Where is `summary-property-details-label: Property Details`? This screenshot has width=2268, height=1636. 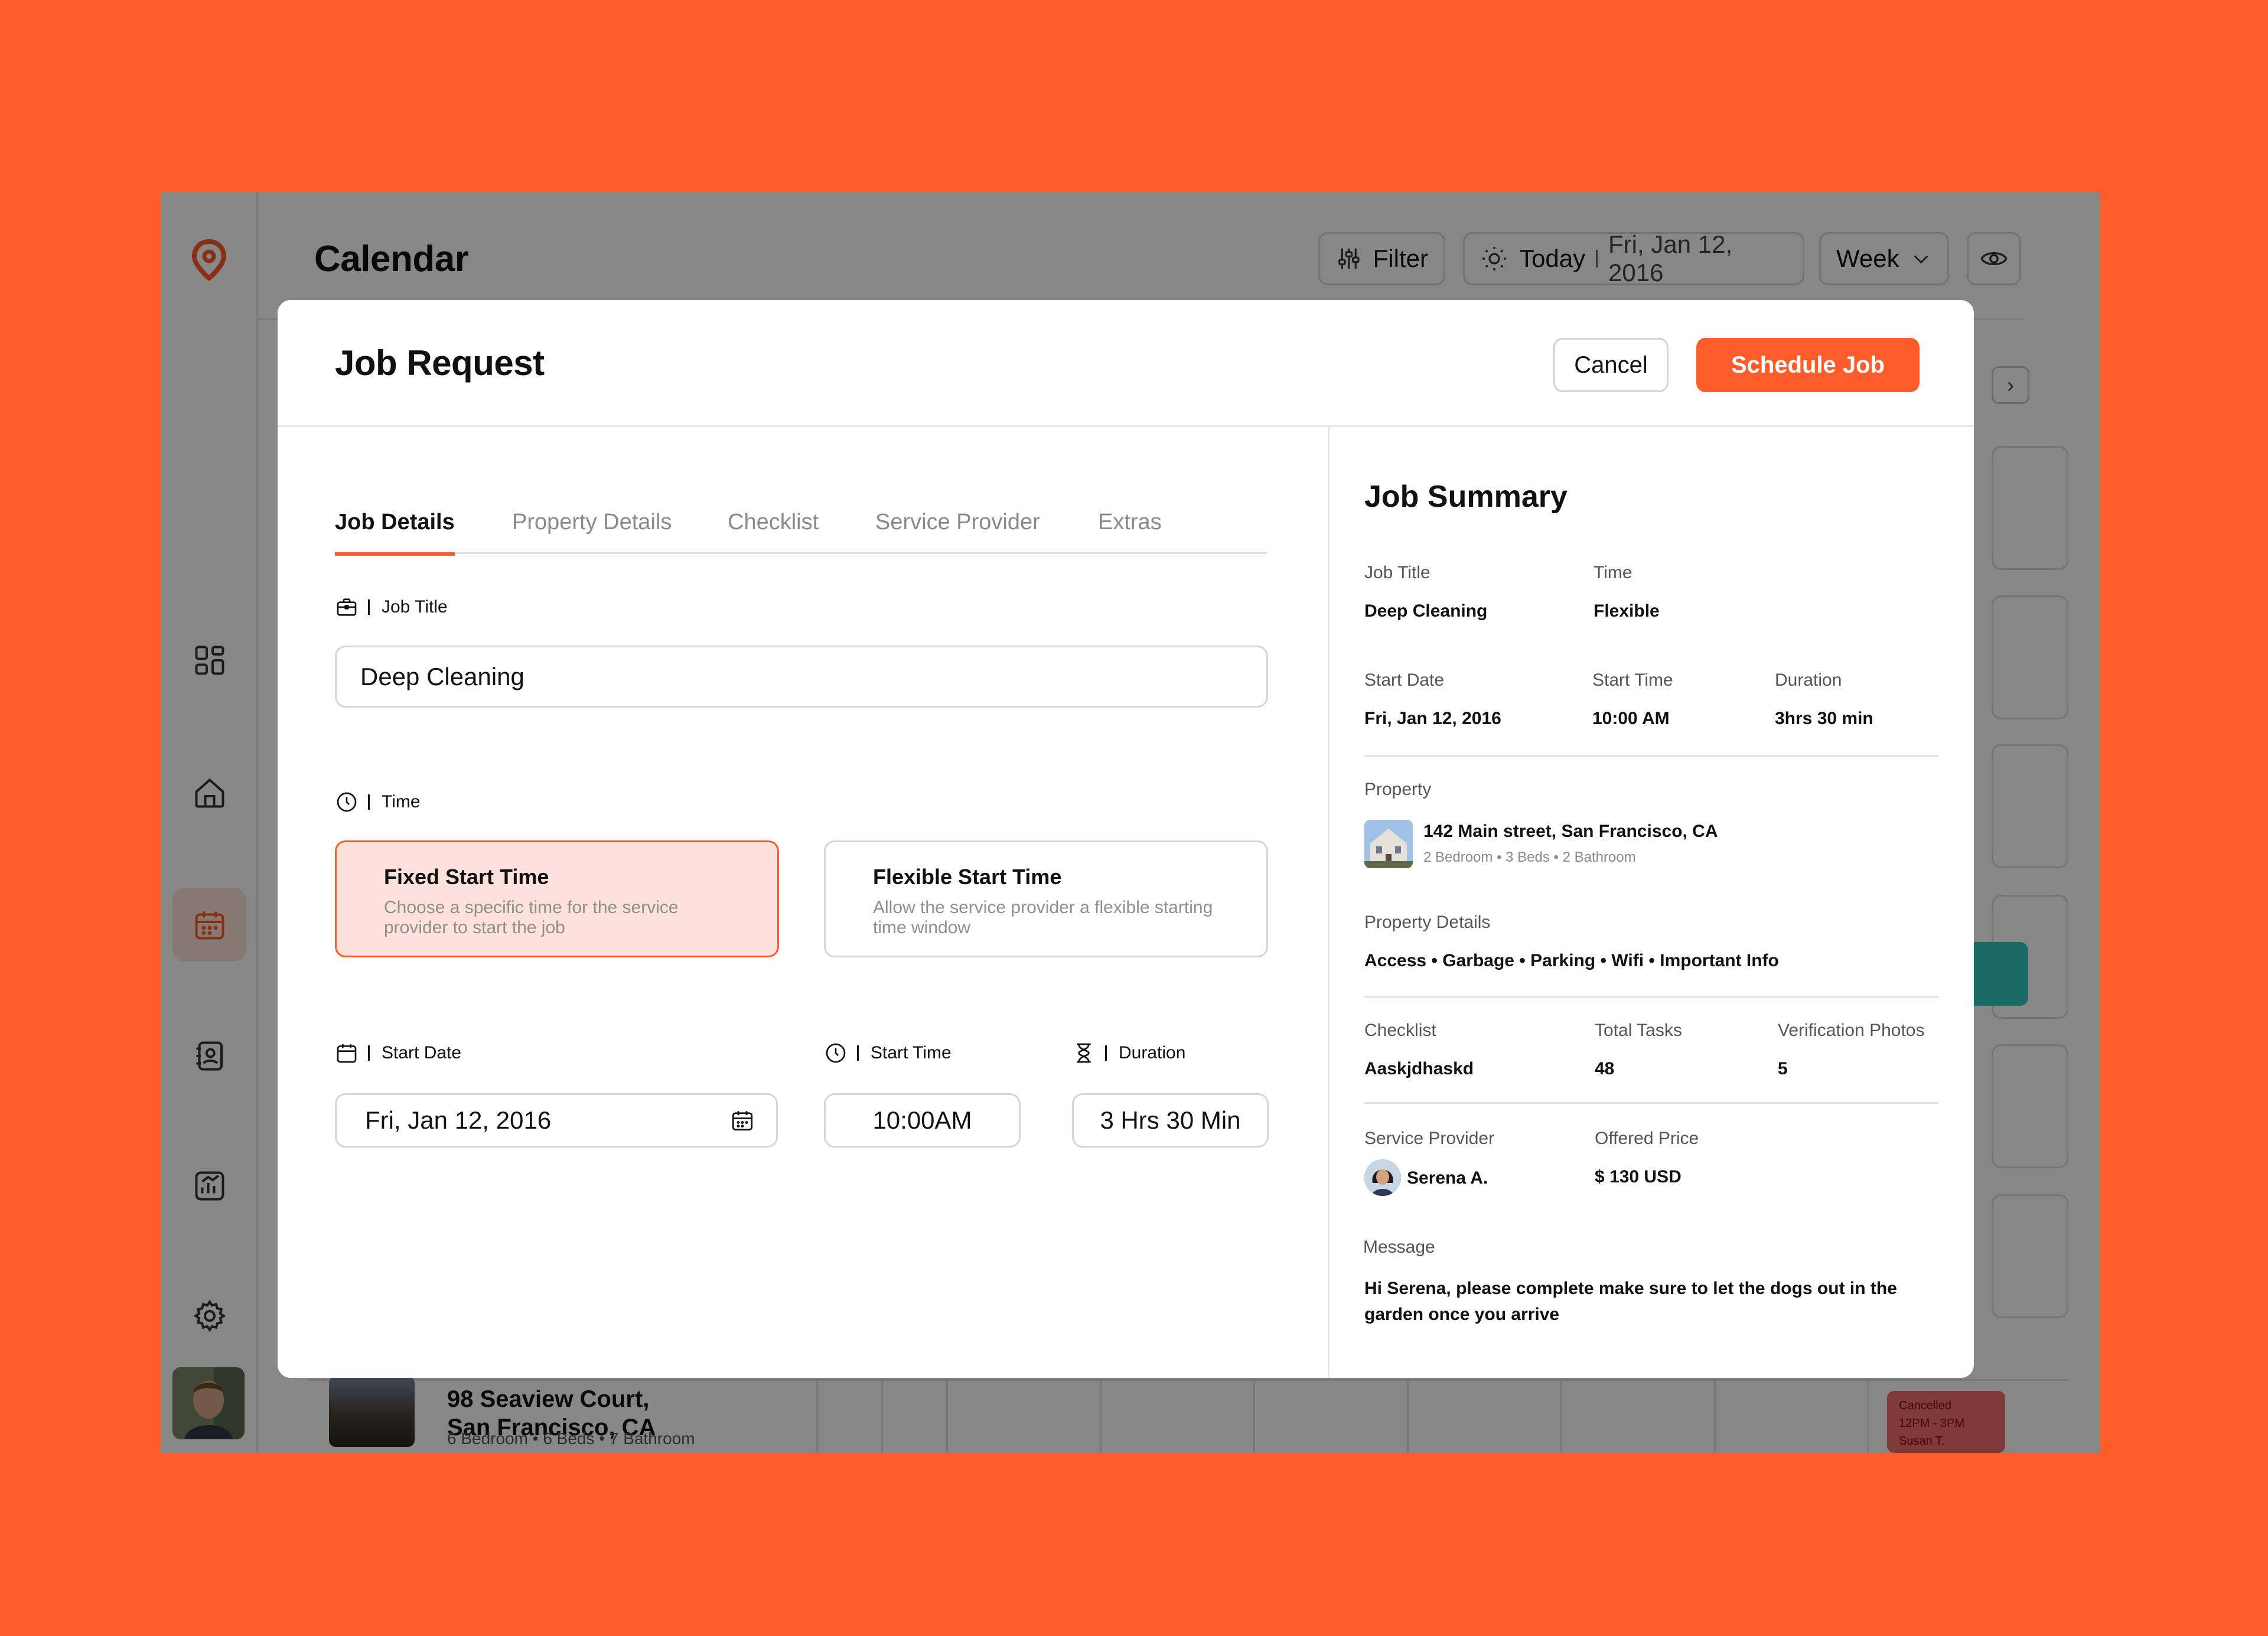 summary-property-details-label: Property Details is located at coordinates (1427, 922).